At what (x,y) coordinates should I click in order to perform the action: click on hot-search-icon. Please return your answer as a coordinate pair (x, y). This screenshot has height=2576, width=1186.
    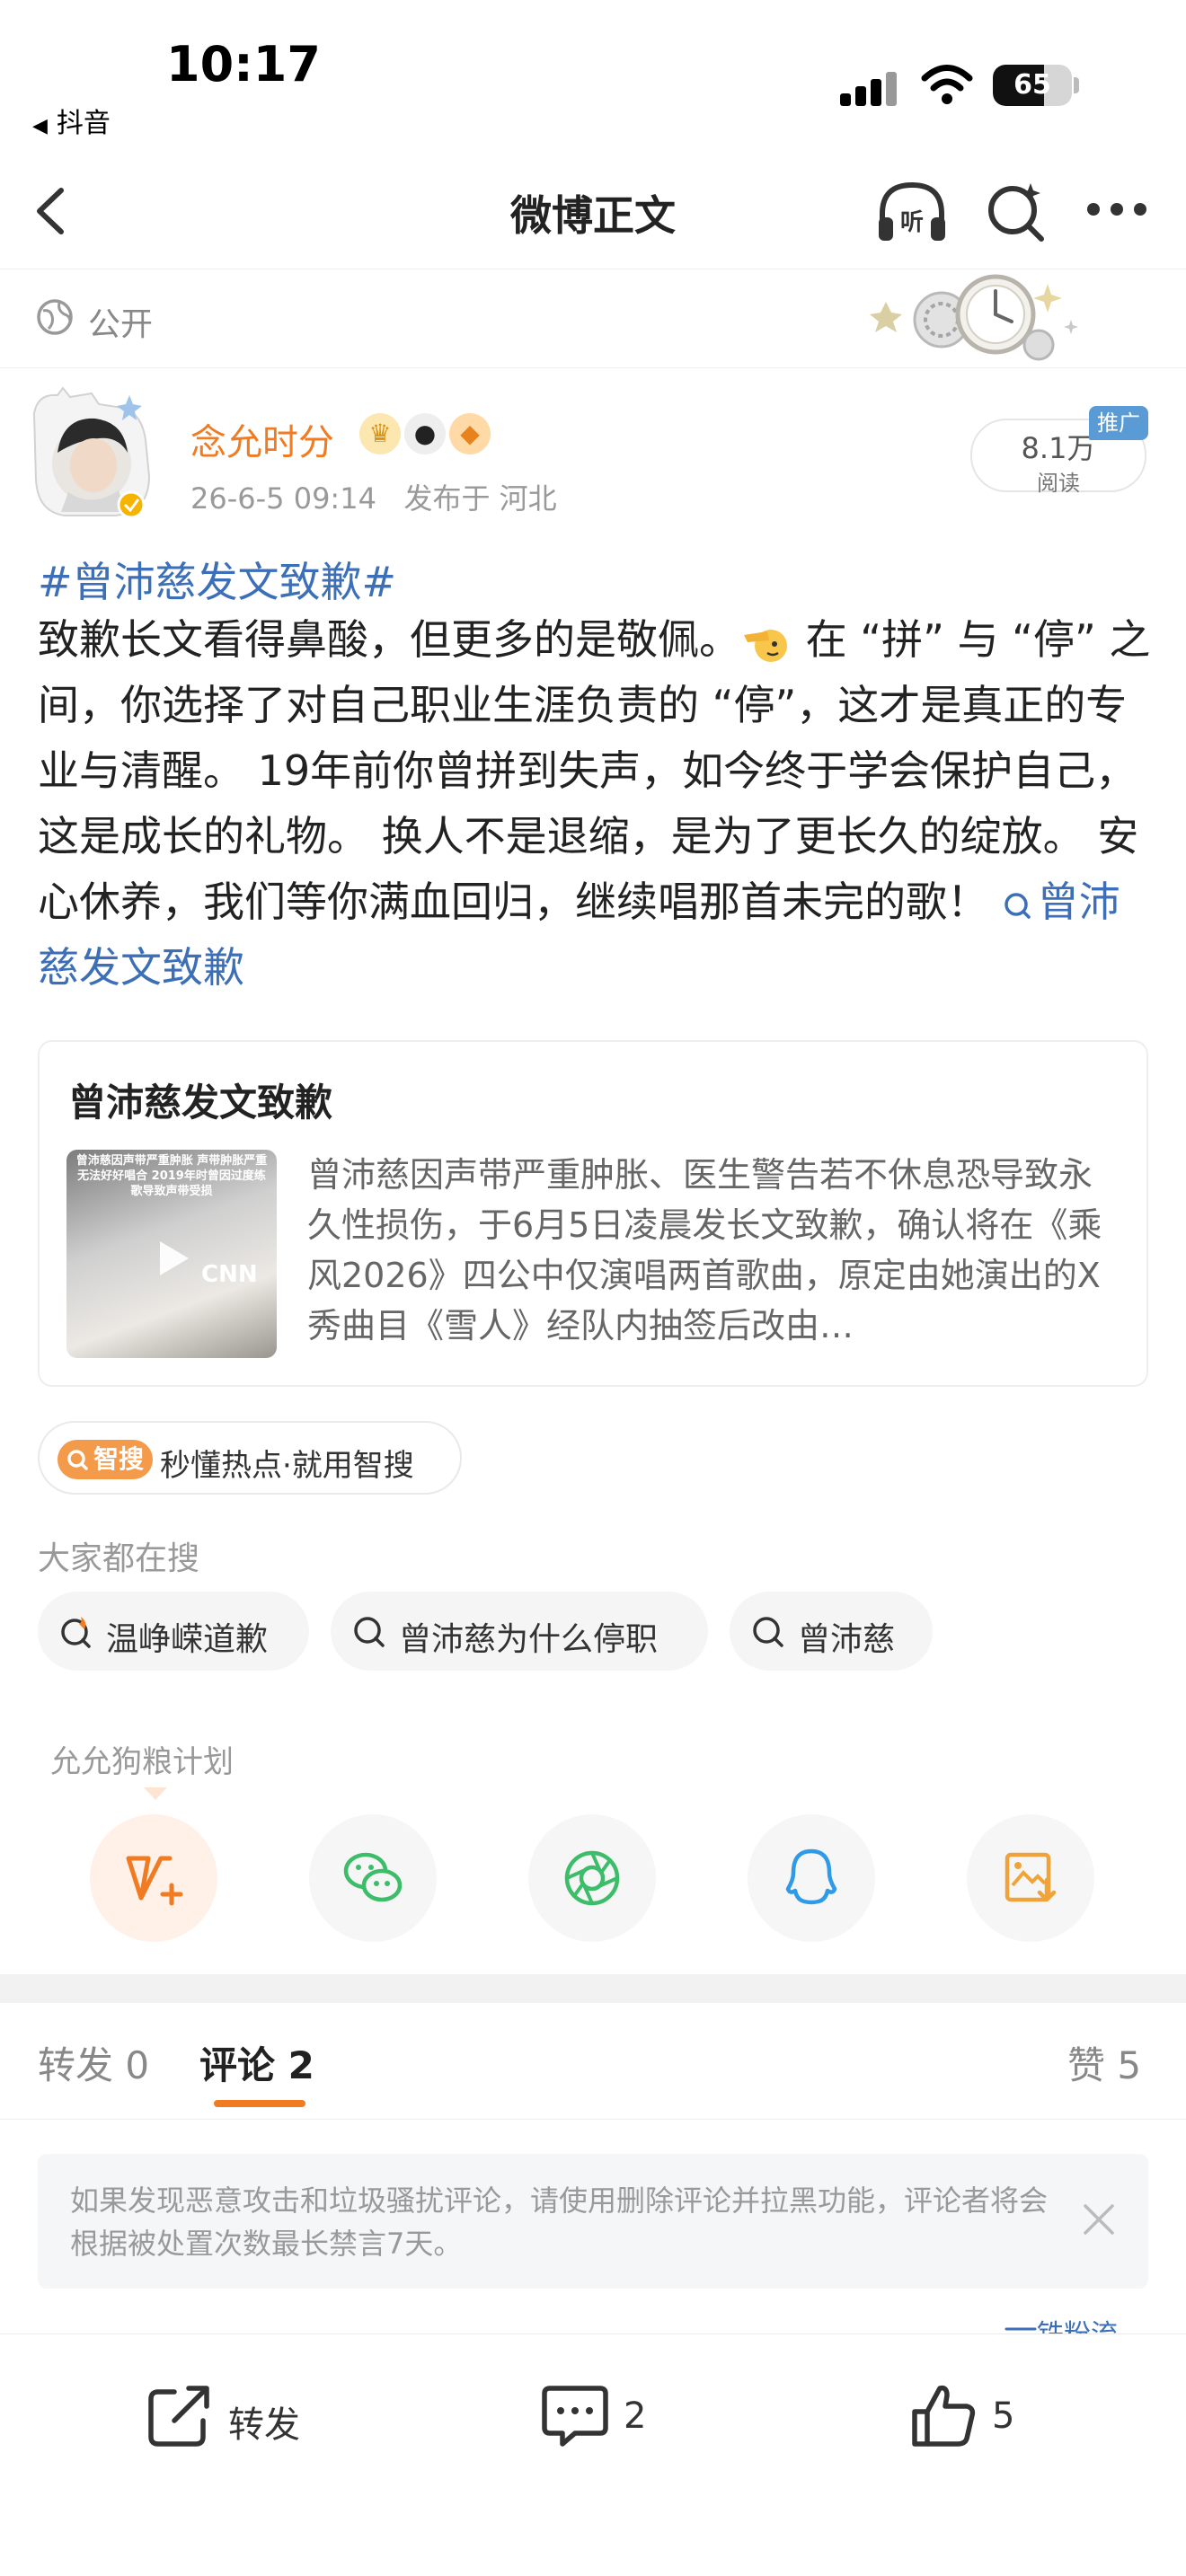
    Looking at the image, I should click on (76, 1632).